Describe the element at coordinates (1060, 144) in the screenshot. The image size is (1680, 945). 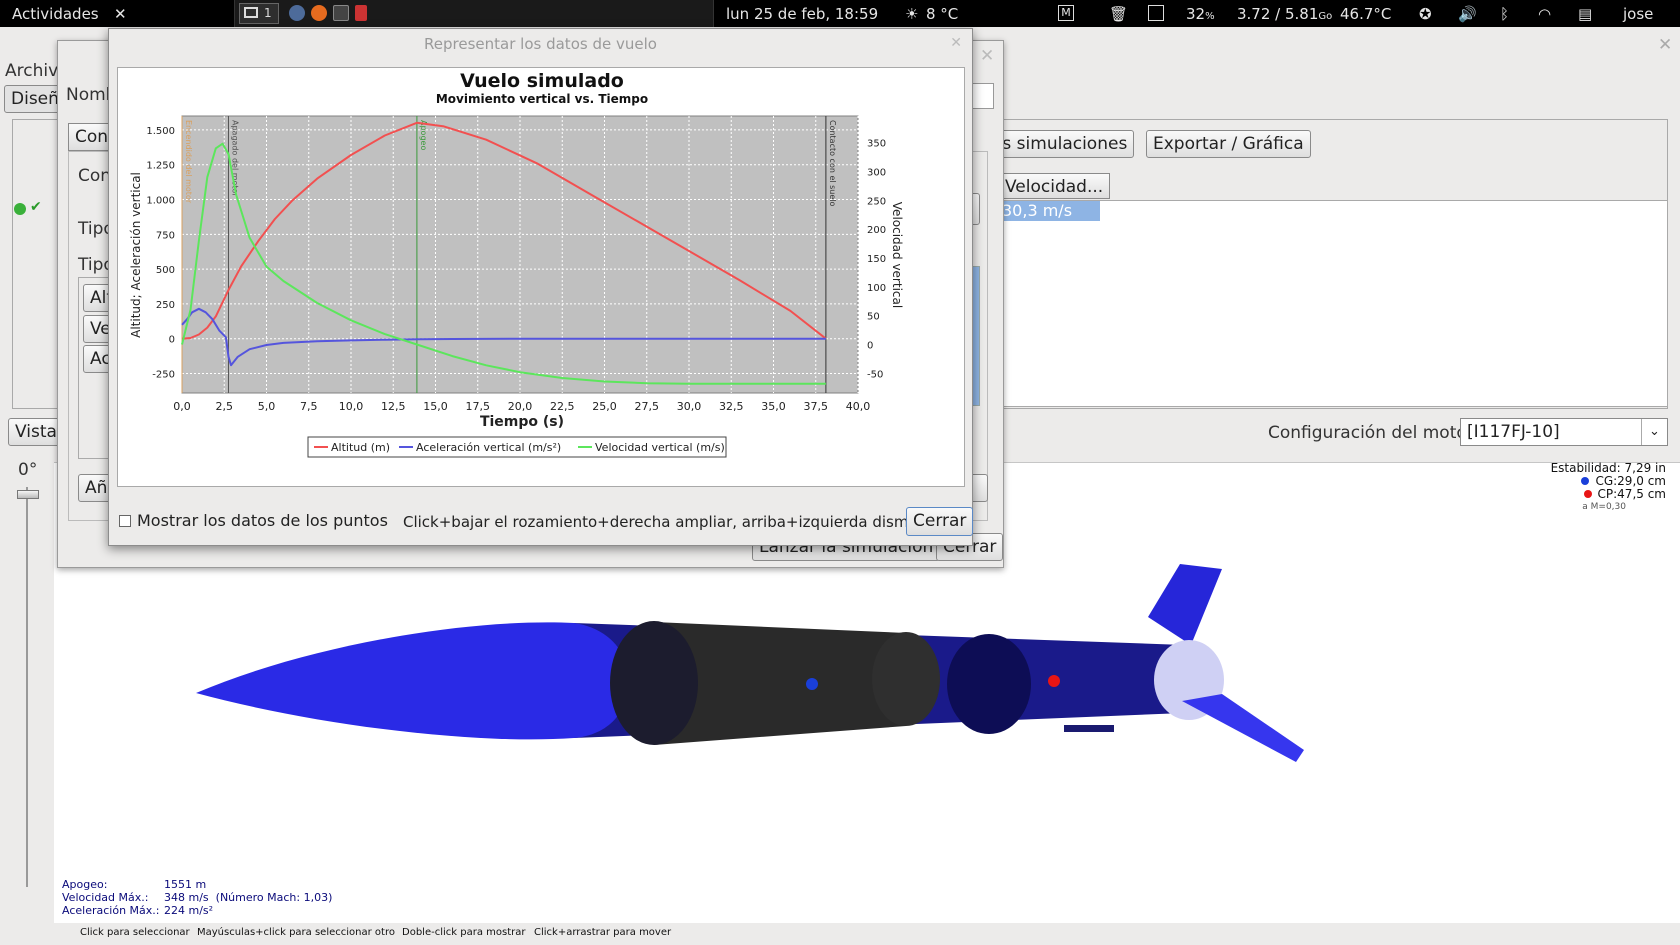
I see `run-simulations-button: as simulaciones` at that location.